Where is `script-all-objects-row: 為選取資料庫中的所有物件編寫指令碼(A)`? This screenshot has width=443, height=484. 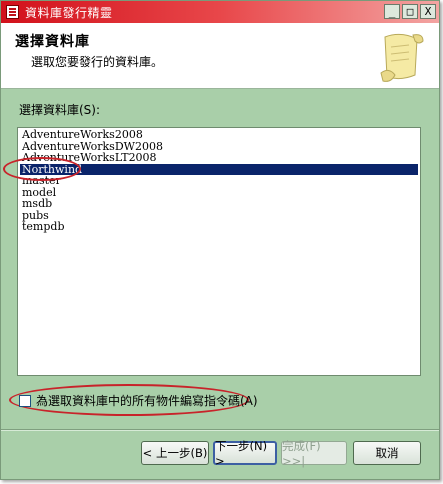
script-all-objects-row: 為選取資料庫中的所有物件編寫指令碼(A) is located at coordinates (138, 400).